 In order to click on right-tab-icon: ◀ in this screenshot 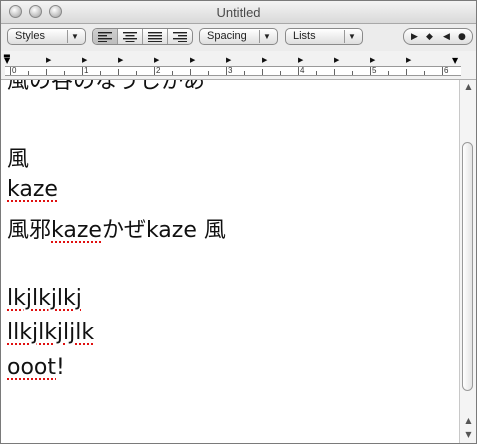, I will do `click(446, 37)`.